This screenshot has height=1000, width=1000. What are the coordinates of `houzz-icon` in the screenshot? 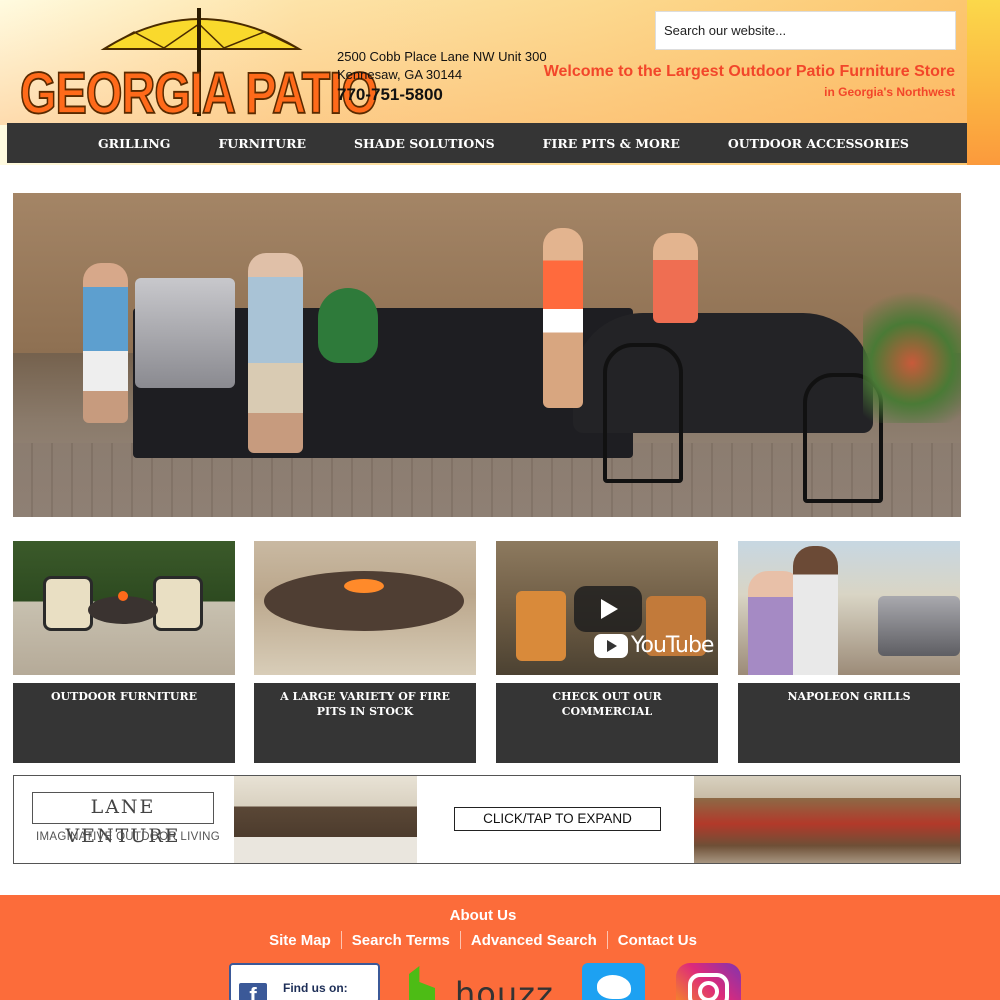 It's located at (422, 983).